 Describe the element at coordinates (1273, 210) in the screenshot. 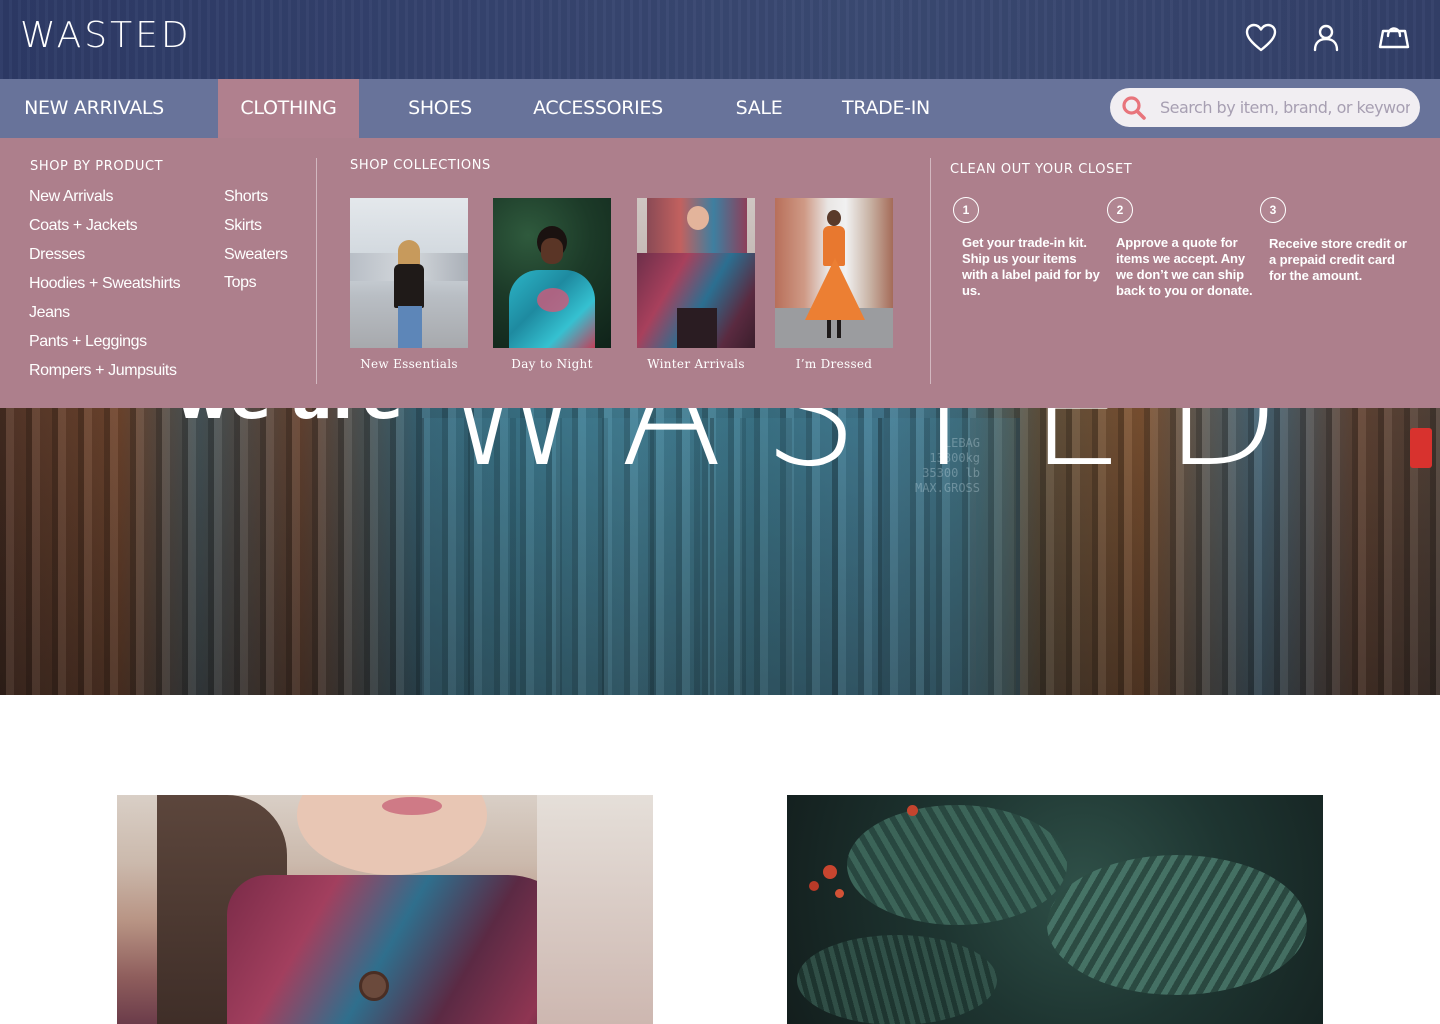

I see `step-number-badge: 3` at that location.